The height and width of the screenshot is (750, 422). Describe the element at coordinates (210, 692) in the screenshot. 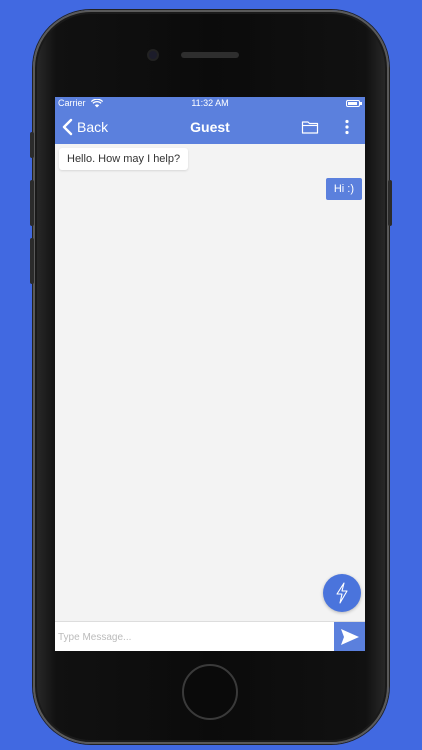

I see `home-button` at that location.